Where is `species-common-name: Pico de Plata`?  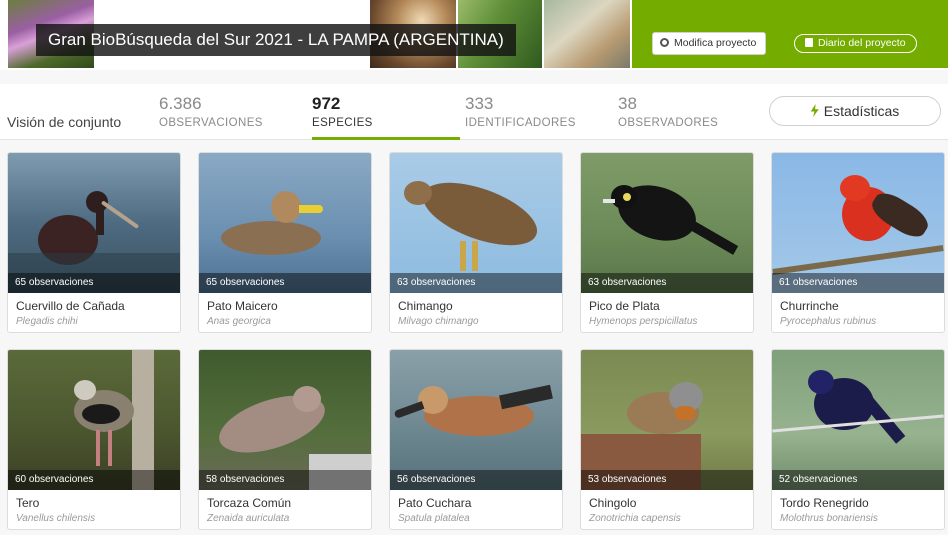 species-common-name: Pico de Plata is located at coordinates (624, 306).